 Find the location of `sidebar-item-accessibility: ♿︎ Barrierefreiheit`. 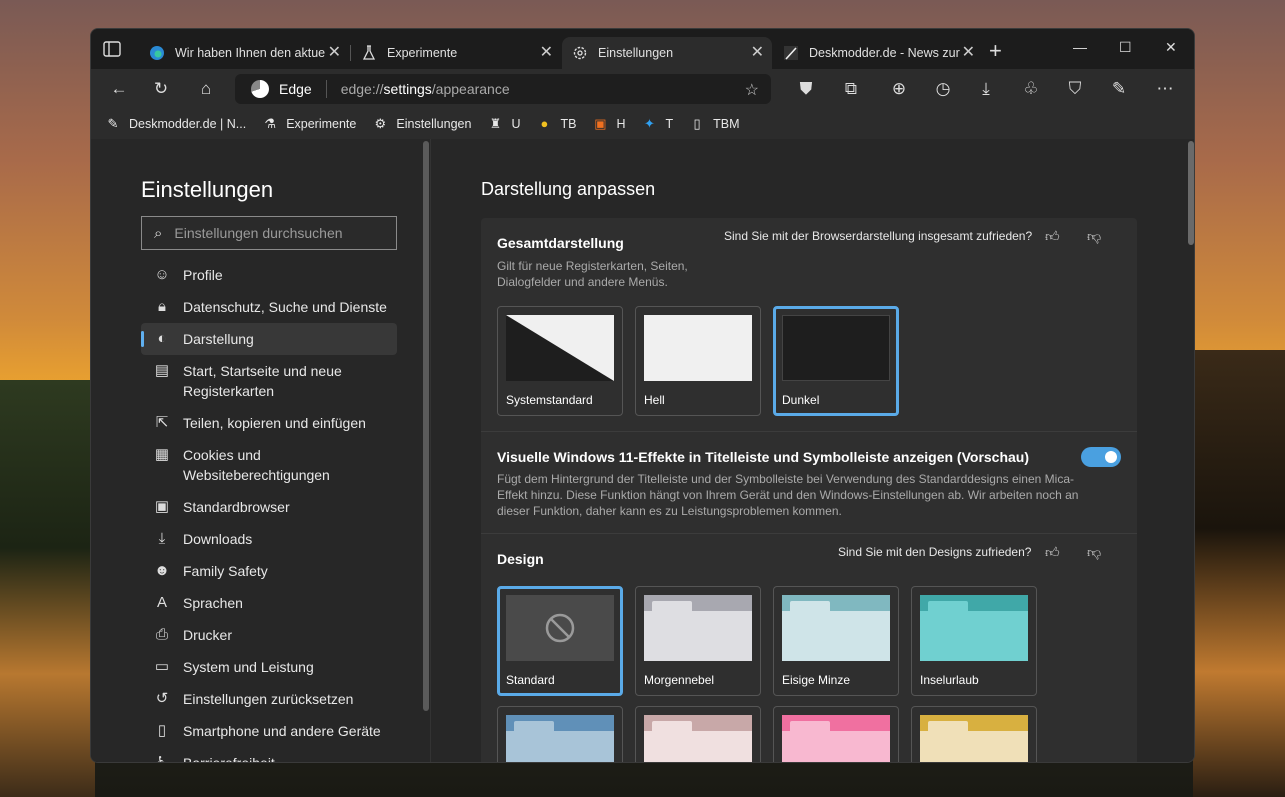

sidebar-item-accessibility: ♿︎ Barrierefreiheit is located at coordinates (269, 754).